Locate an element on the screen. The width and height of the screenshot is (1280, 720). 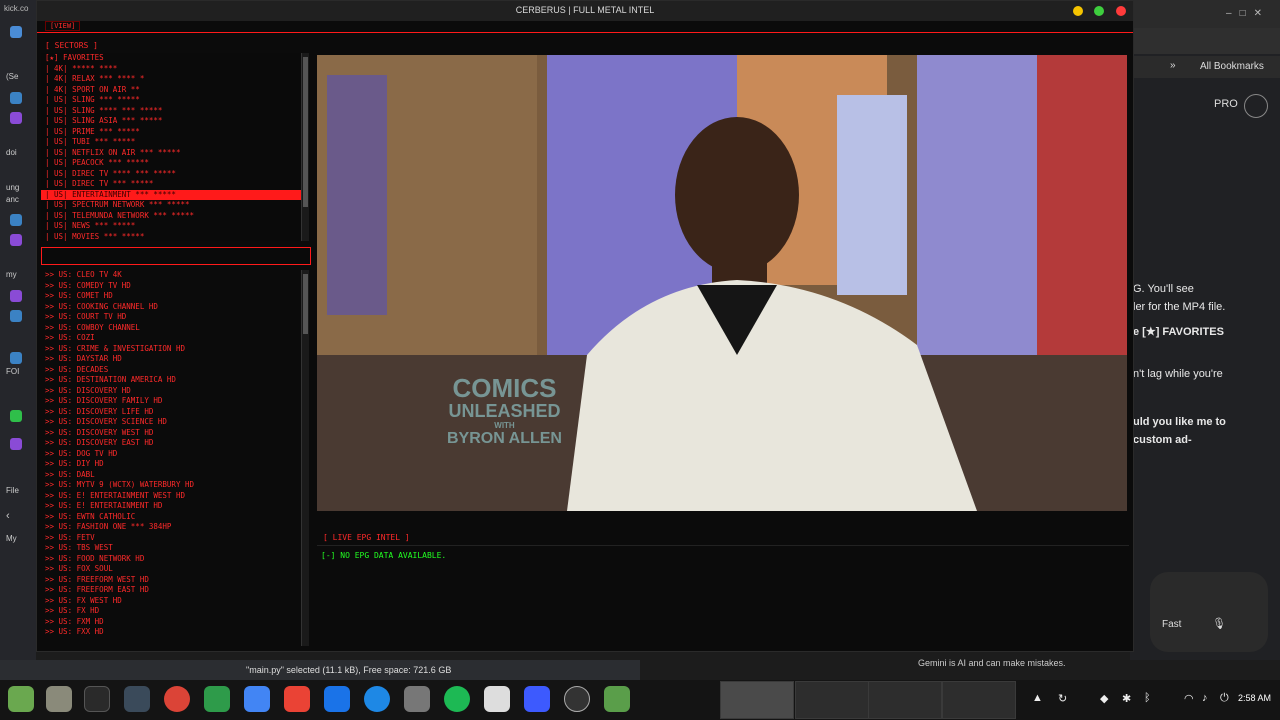
sliver-label: My is located at coordinates (11, 538).